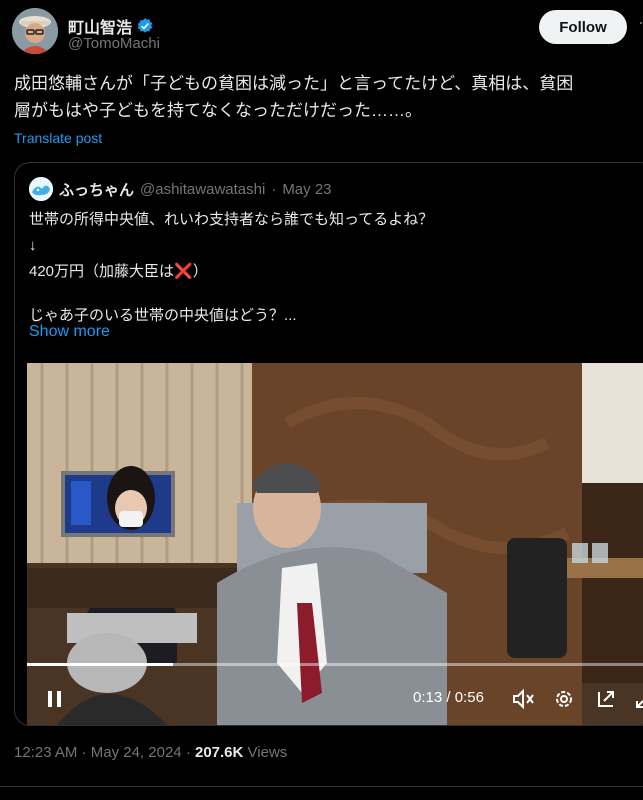 The height and width of the screenshot is (800, 643). Describe the element at coordinates (218, 110) in the screenshot. I see `post-text-line-2: 層がもはや子どもを持てなくなっただけだった……。` at that location.